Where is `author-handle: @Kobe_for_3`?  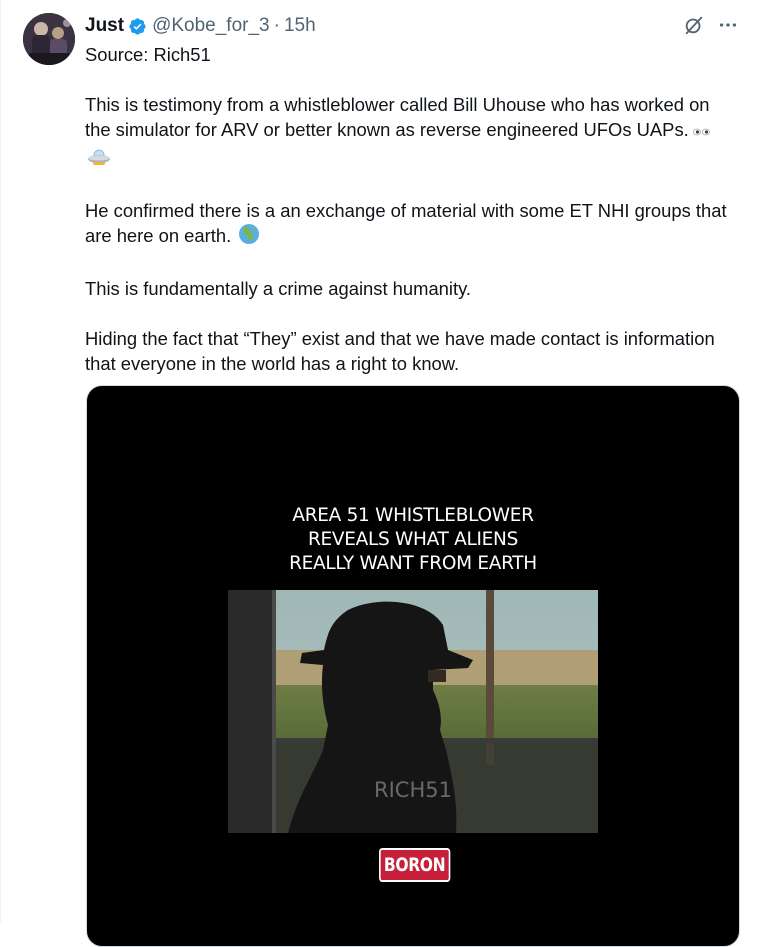 author-handle: @Kobe_for_3 is located at coordinates (211, 26).